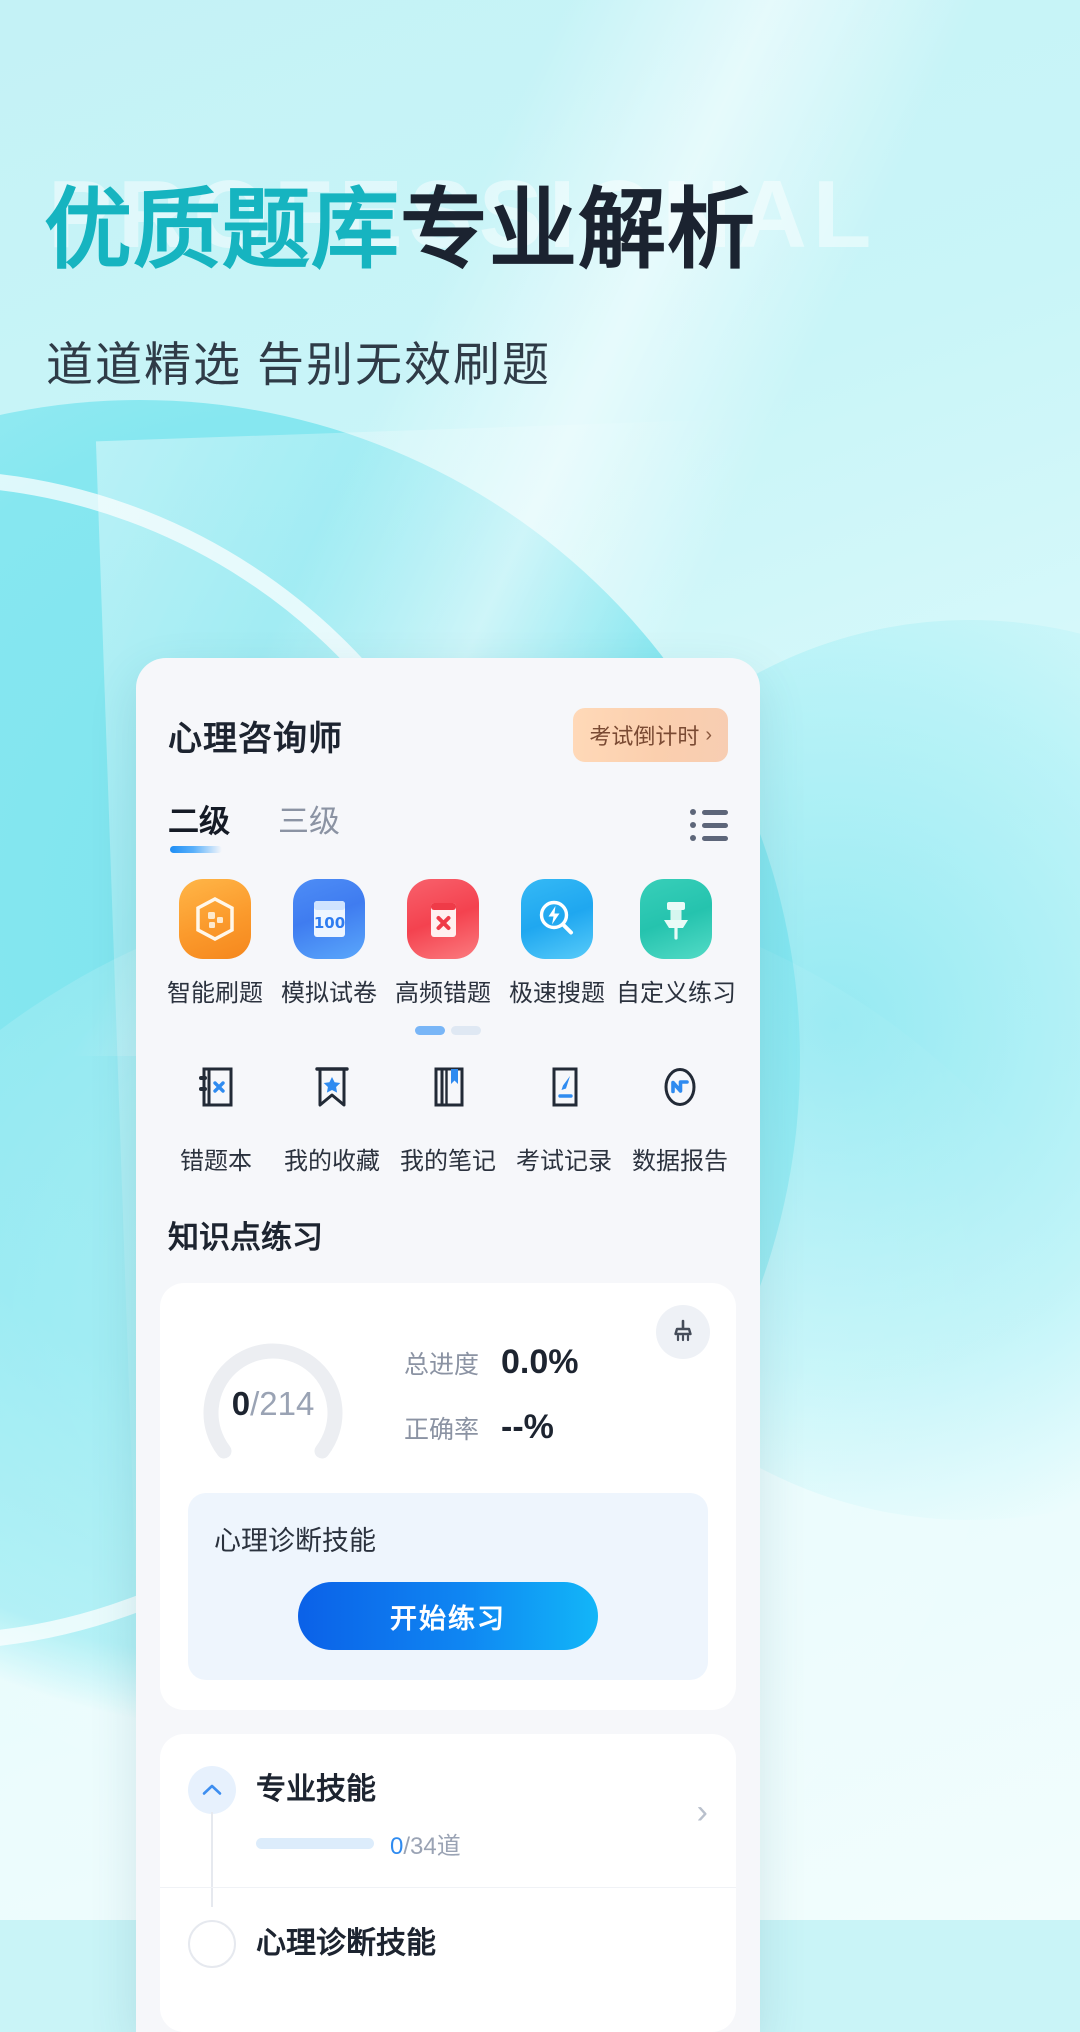  I want to click on tab-level-2: 二级, so click(199, 825).